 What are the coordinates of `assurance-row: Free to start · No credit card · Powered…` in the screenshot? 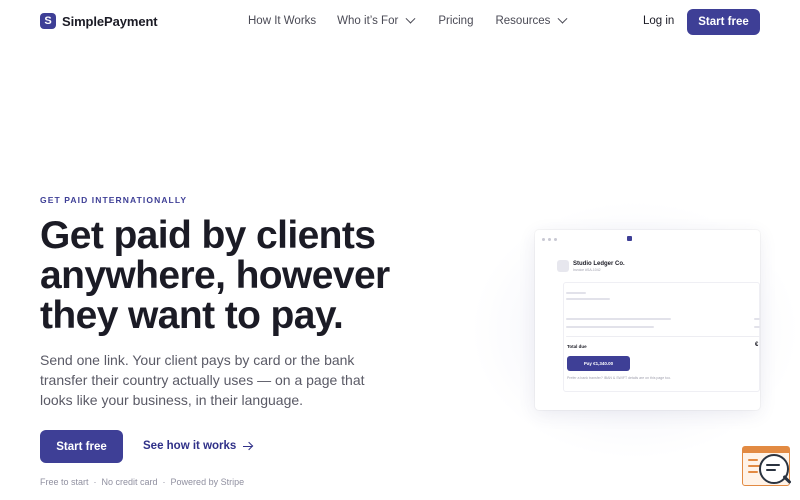 It's located at (142, 482).